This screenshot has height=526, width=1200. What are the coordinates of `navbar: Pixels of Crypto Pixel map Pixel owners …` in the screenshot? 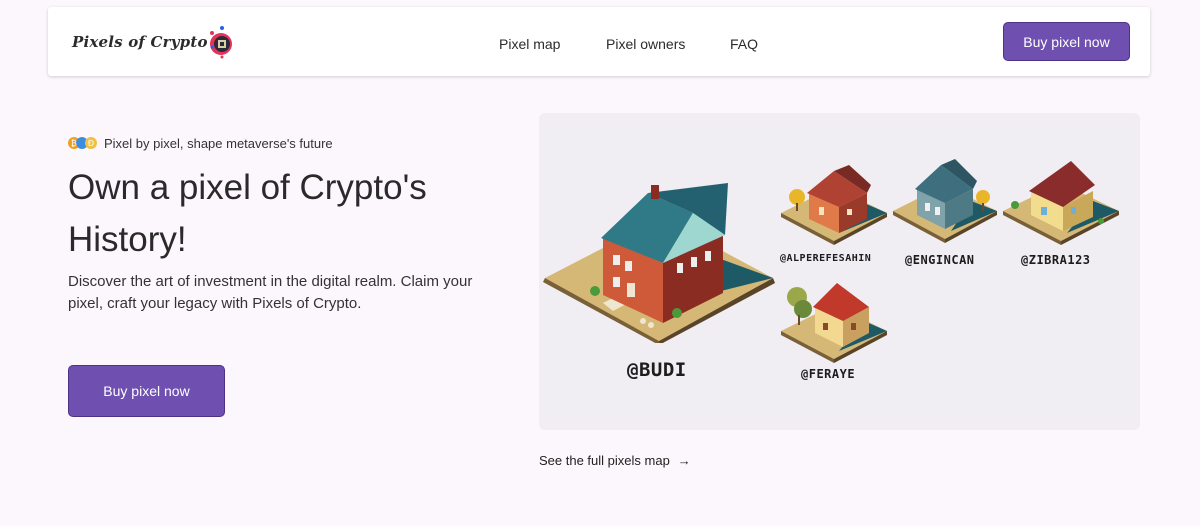 It's located at (599, 41).